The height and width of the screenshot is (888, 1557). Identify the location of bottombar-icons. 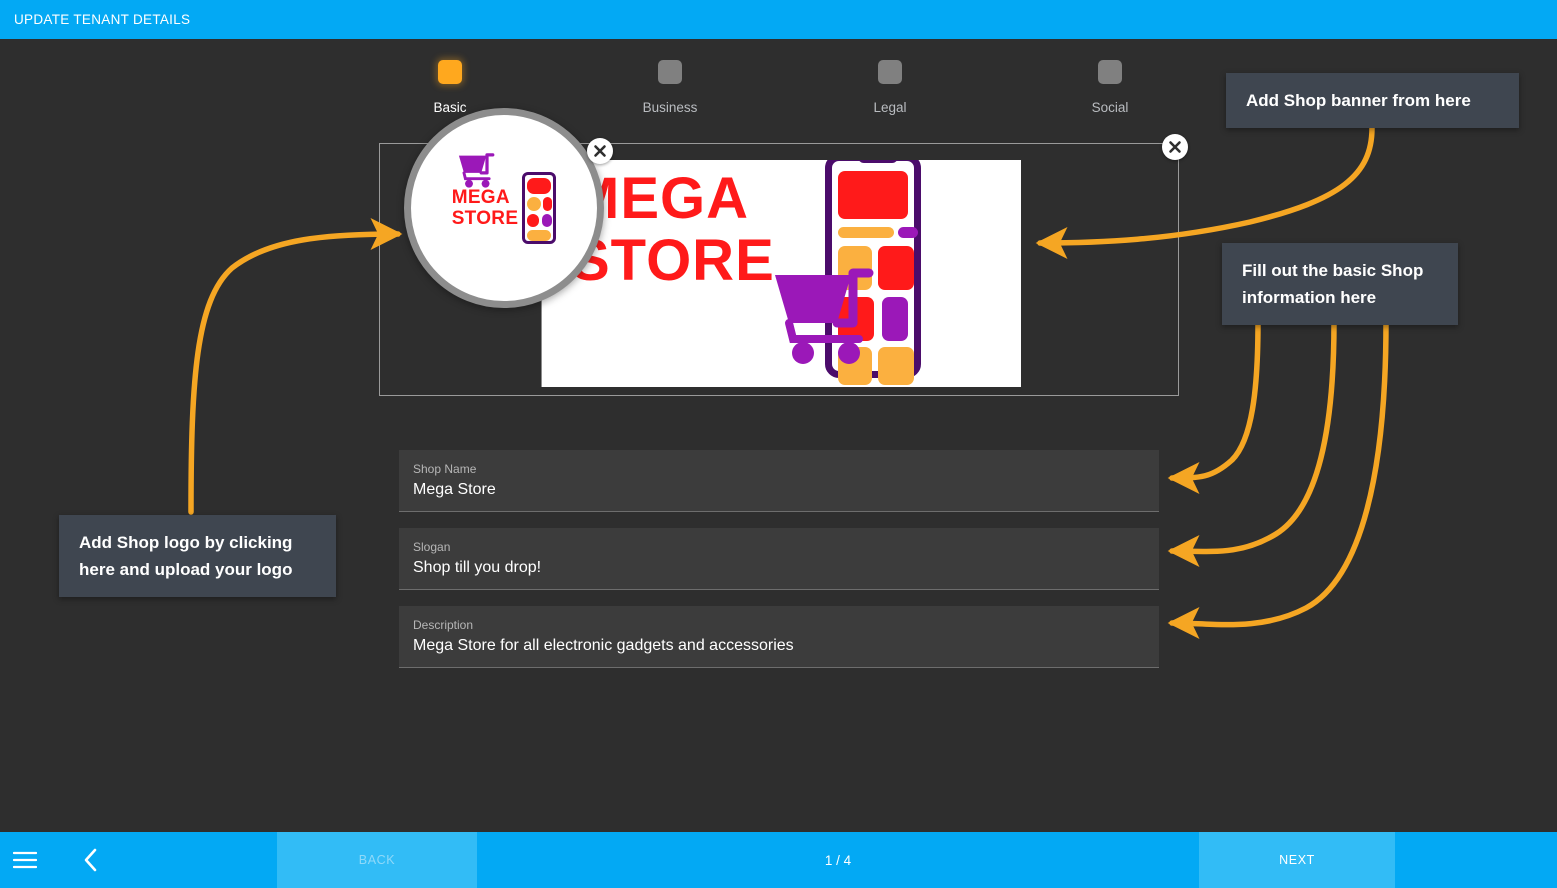
(72, 860).